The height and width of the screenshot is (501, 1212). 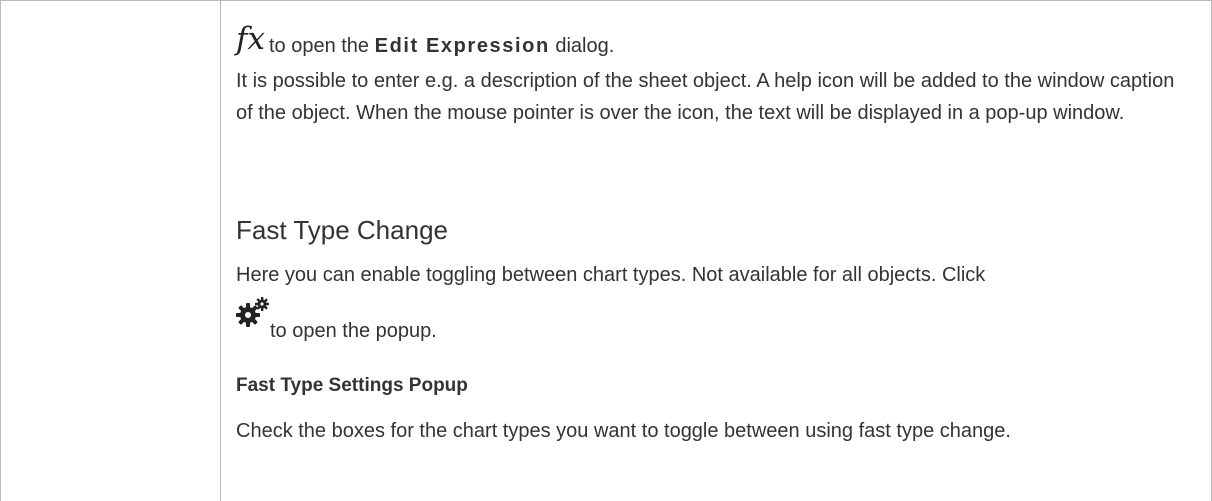 What do you see at coordinates (253, 312) in the screenshot?
I see `gears-icon` at bounding box center [253, 312].